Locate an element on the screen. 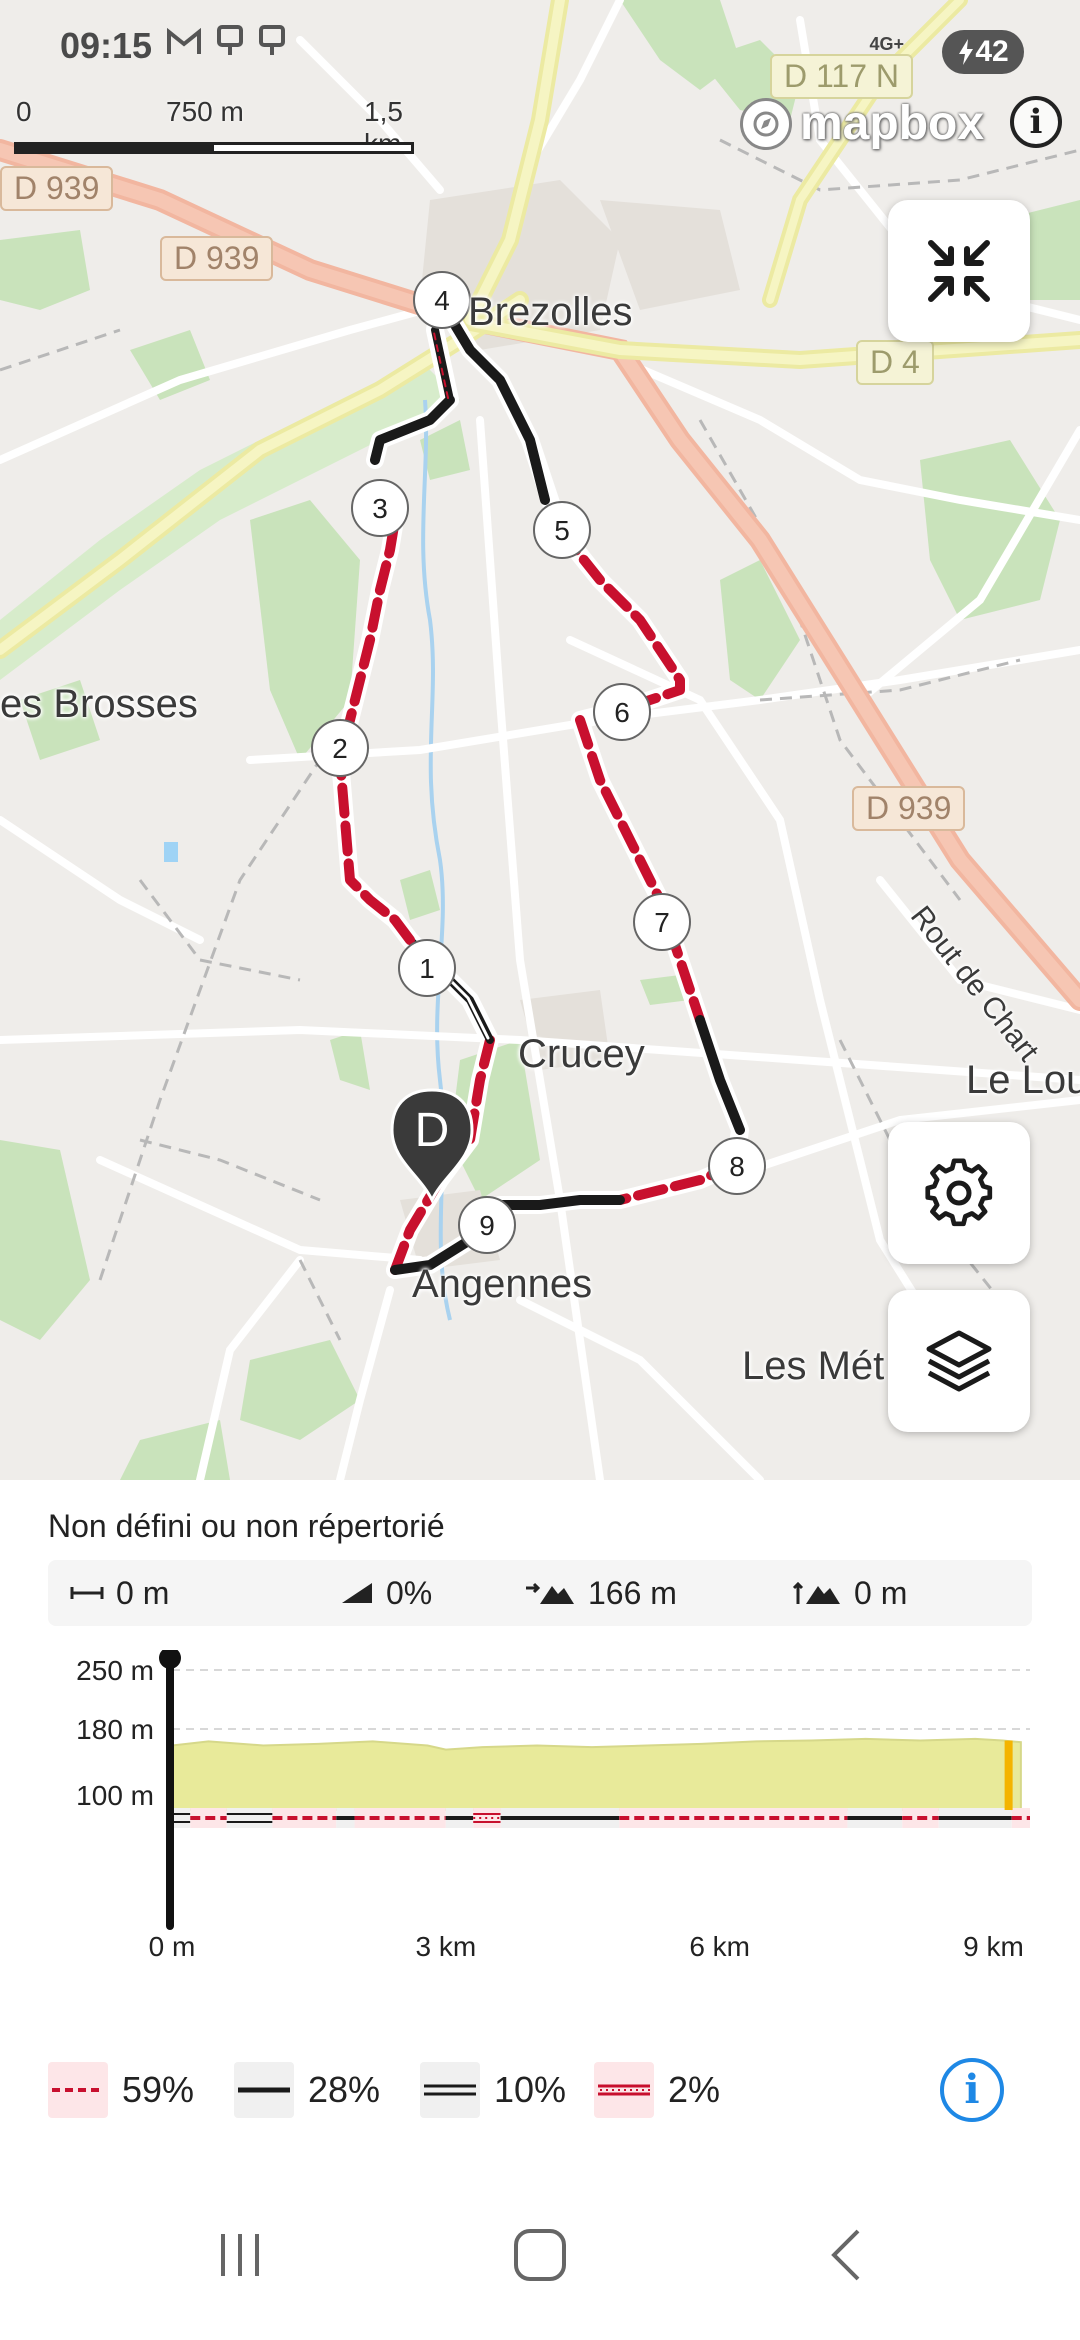  recent-apps-icon is located at coordinates (240, 2255).